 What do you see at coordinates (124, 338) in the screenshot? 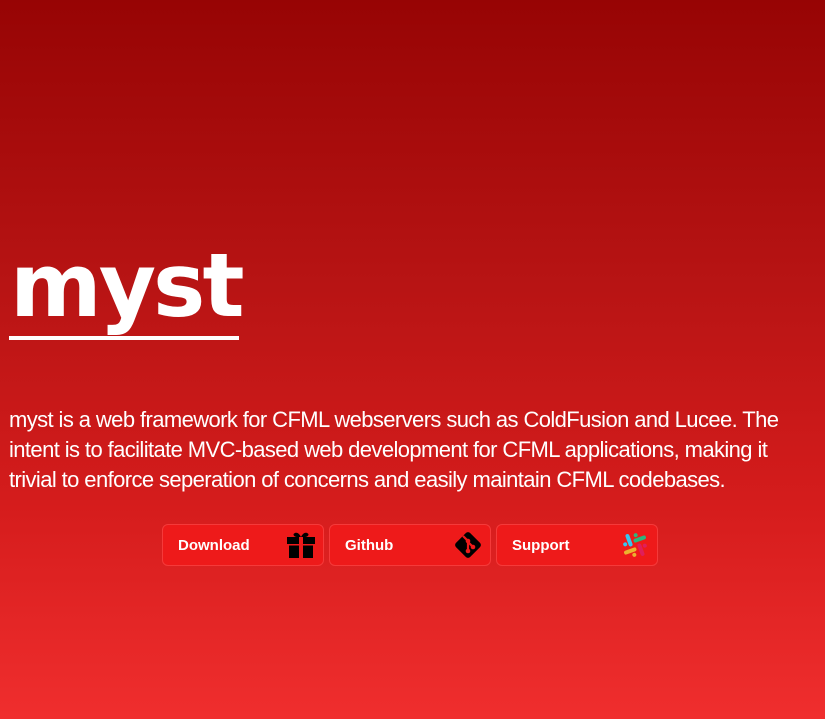
I see `logo-underline` at bounding box center [124, 338].